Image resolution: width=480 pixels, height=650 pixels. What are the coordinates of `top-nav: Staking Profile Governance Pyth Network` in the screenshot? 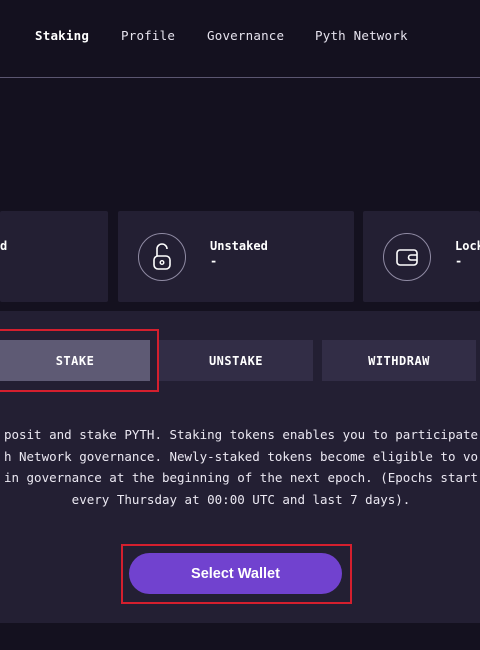 It's located at (240, 39).